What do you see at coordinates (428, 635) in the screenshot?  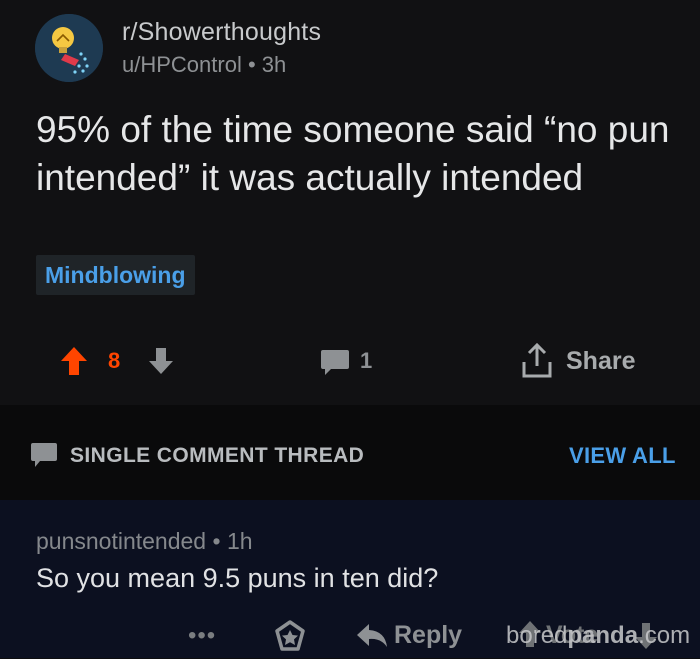 I see `reply-button: Reply` at bounding box center [428, 635].